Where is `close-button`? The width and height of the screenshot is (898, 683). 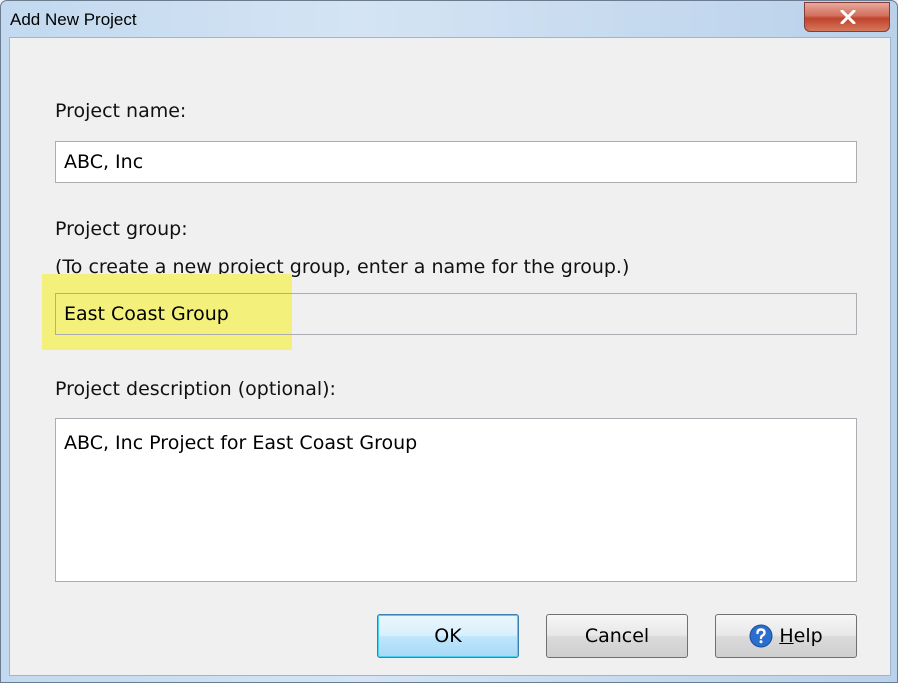 close-button is located at coordinates (847, 17).